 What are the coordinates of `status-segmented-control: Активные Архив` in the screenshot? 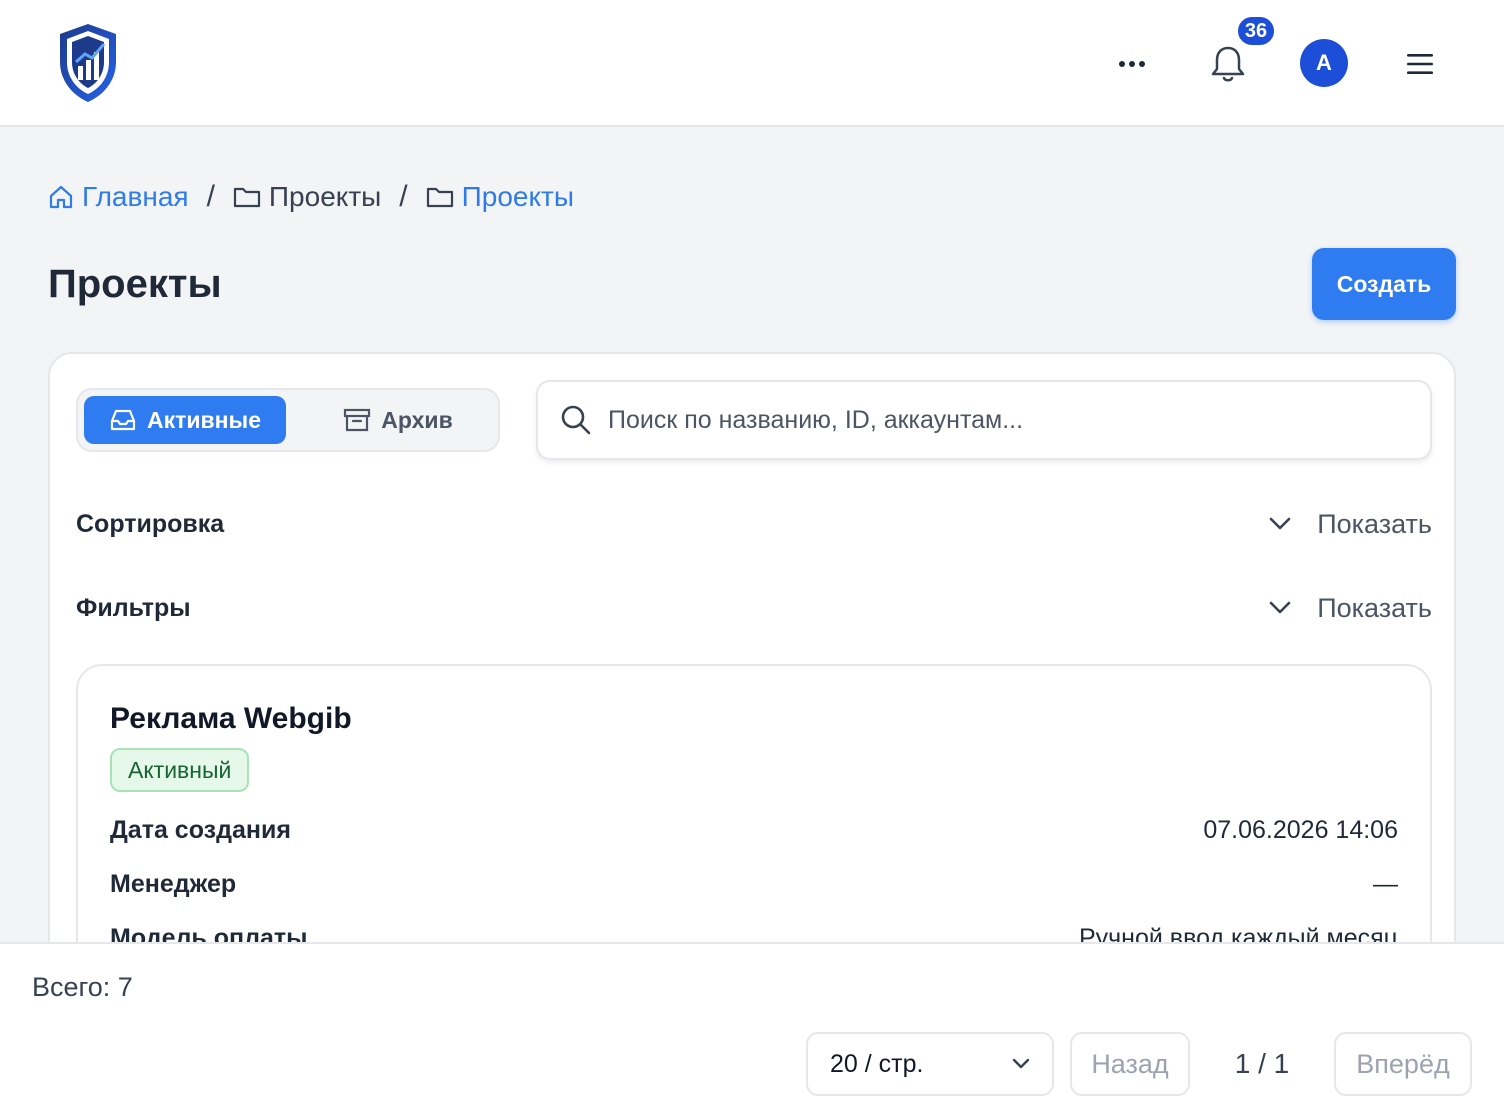 It's located at (288, 420).